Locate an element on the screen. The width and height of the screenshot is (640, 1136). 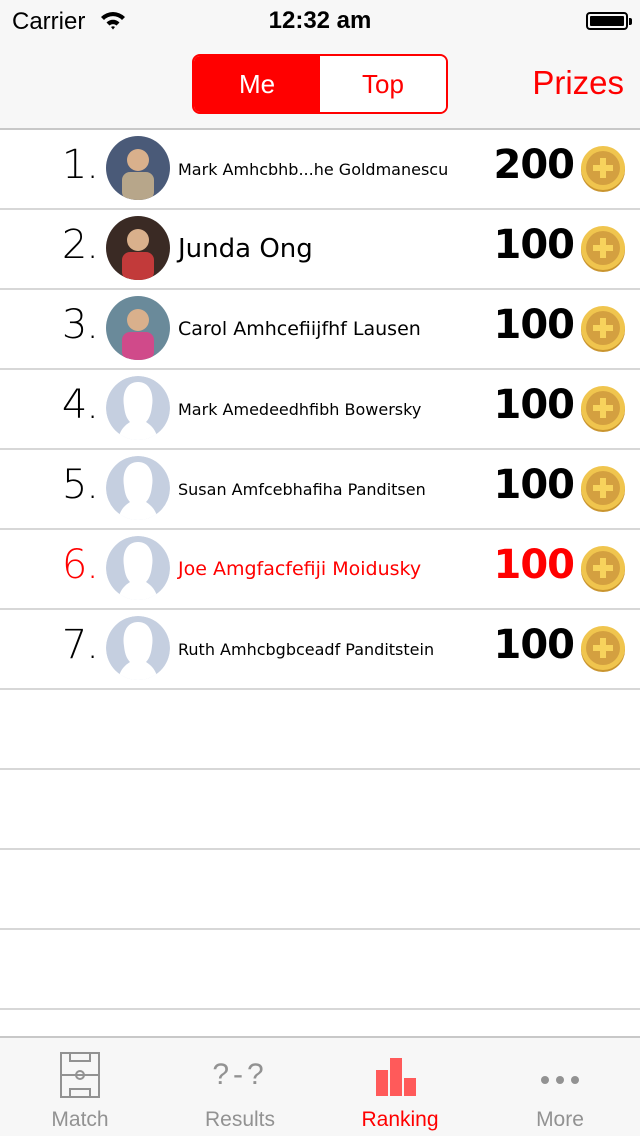
rank-number: 7. is located at coordinates (80, 645).